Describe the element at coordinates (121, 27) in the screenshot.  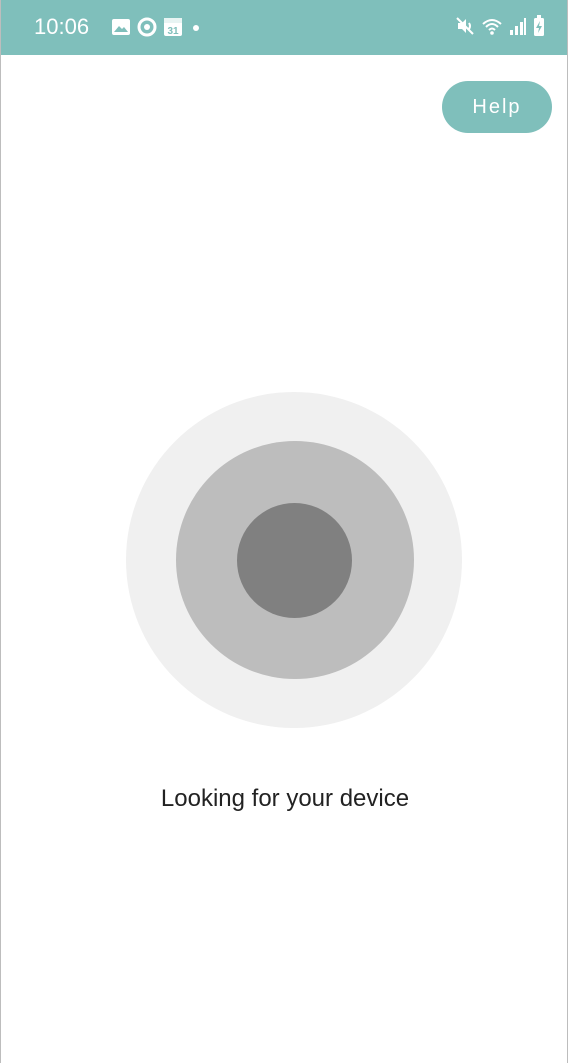
I see `gallery-icon` at that location.